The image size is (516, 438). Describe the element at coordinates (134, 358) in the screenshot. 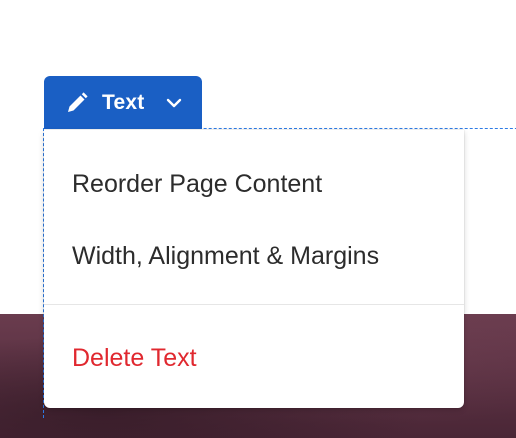

I see `menu-item-delete-text: Delete Text` at that location.